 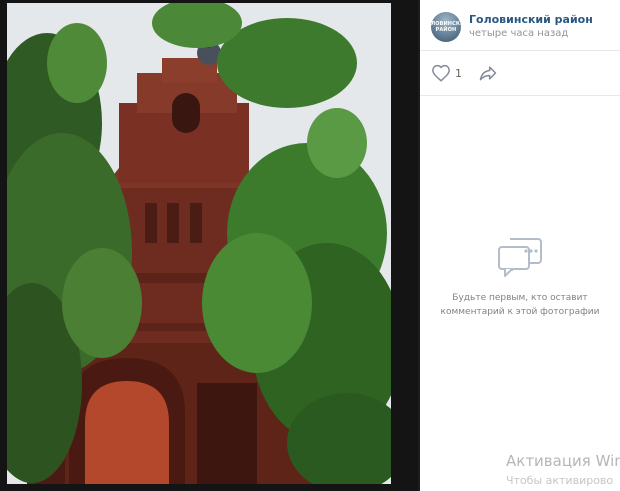 I want to click on like-button: 1, so click(x=446, y=73).